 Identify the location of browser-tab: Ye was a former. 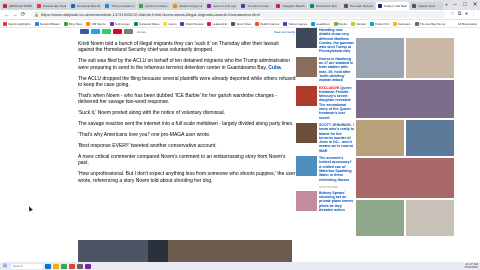
(256, 6).